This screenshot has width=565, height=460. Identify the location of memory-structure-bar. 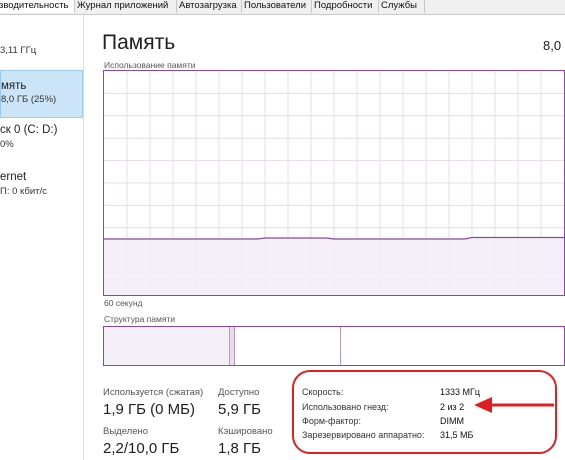
(334, 346).